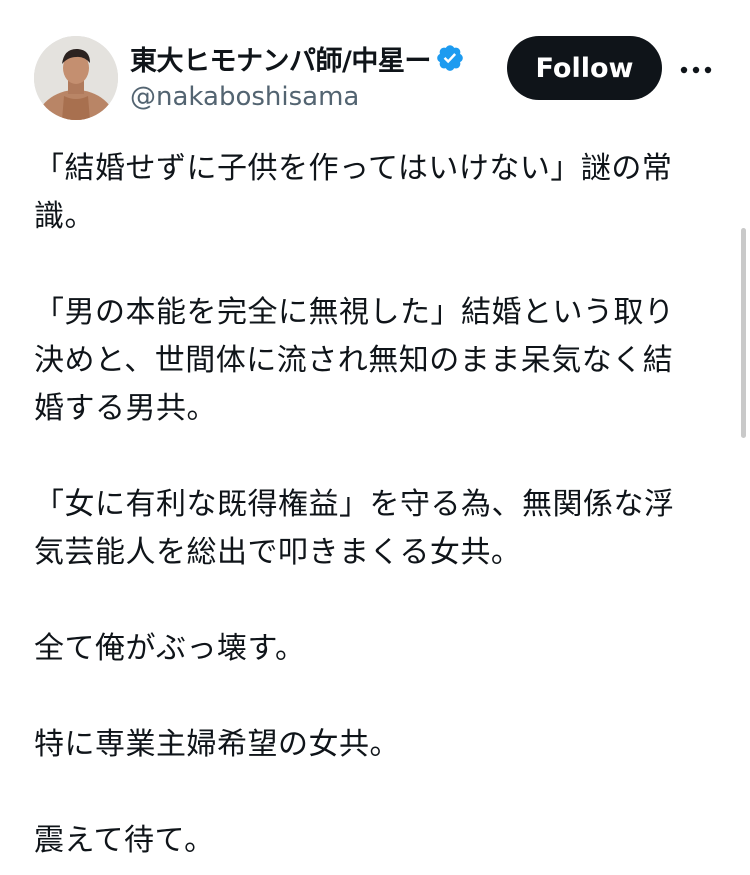 The width and height of the screenshot is (750, 875). What do you see at coordinates (278, 552) in the screenshot?
I see `tweet-line: 気芸能人を総出で叩きまくる女共。` at bounding box center [278, 552].